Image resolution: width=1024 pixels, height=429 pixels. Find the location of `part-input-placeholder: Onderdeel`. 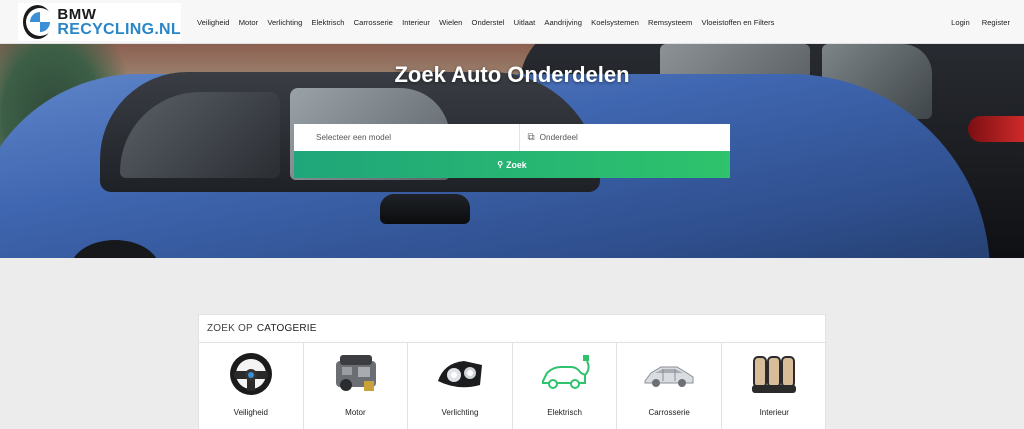

part-input-placeholder: Onderdeel is located at coordinates (558, 137).